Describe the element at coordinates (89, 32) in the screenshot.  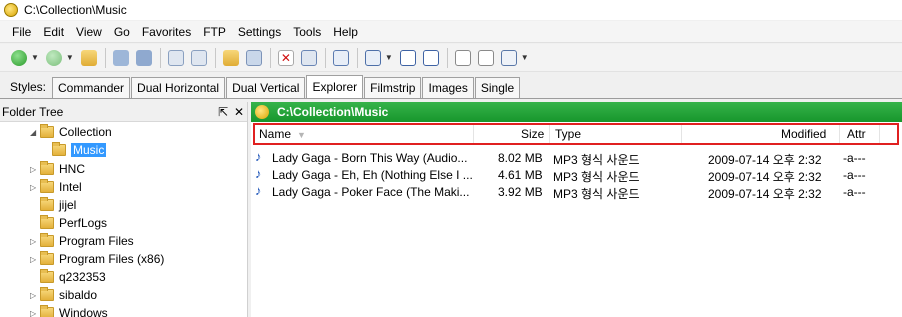
I see `menu-view: View` at that location.